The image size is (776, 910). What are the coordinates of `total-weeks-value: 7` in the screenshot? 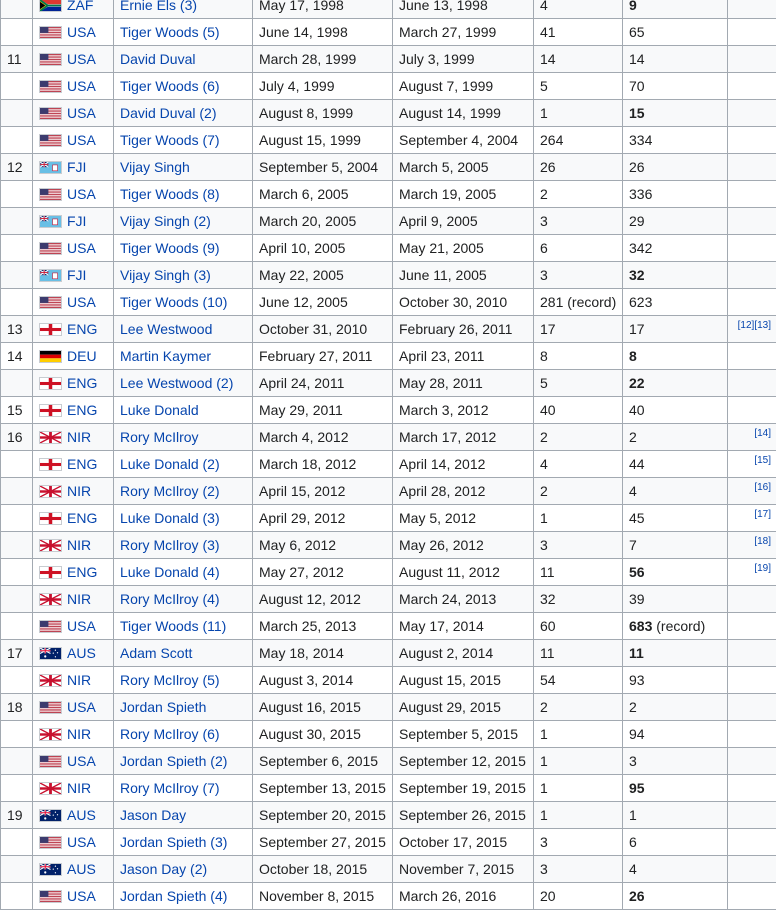 It's located at (633, 545).